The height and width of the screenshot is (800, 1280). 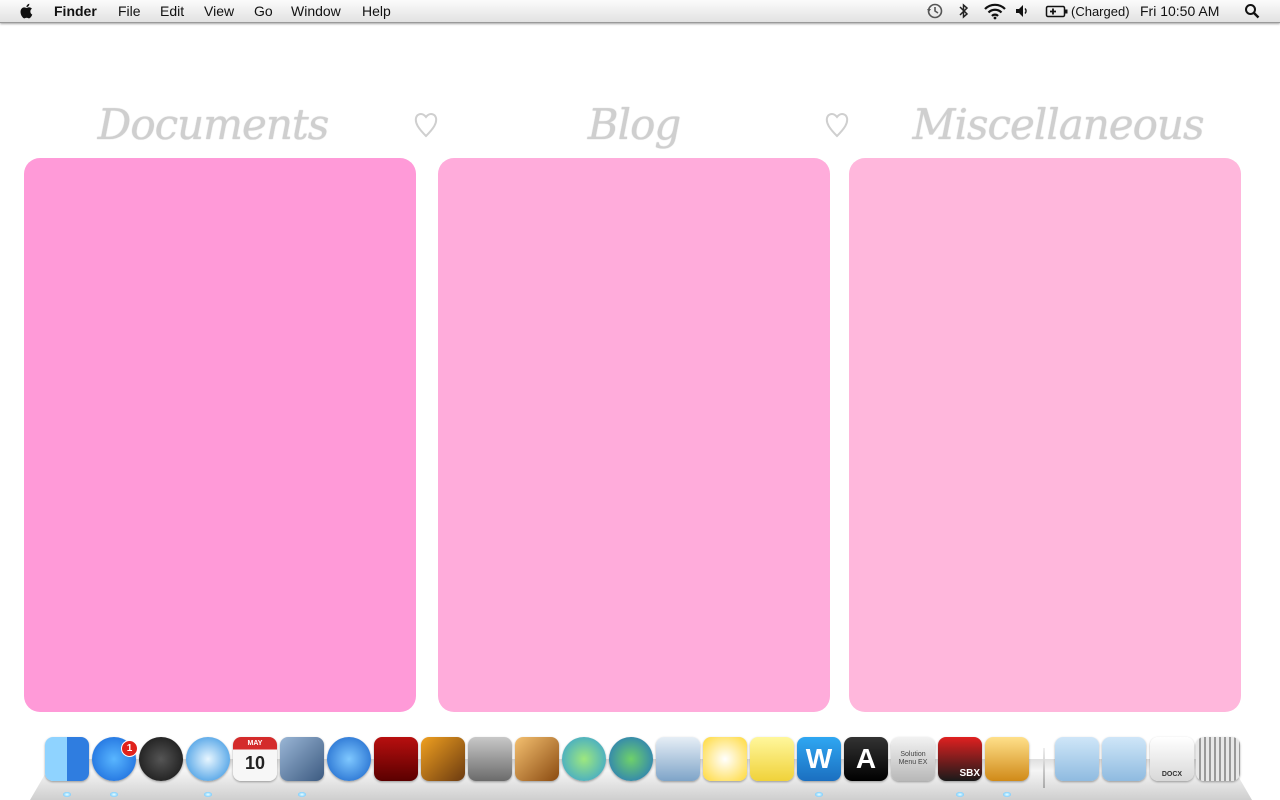 What do you see at coordinates (1077, 759) in the screenshot?
I see `applications-folder-icon` at bounding box center [1077, 759].